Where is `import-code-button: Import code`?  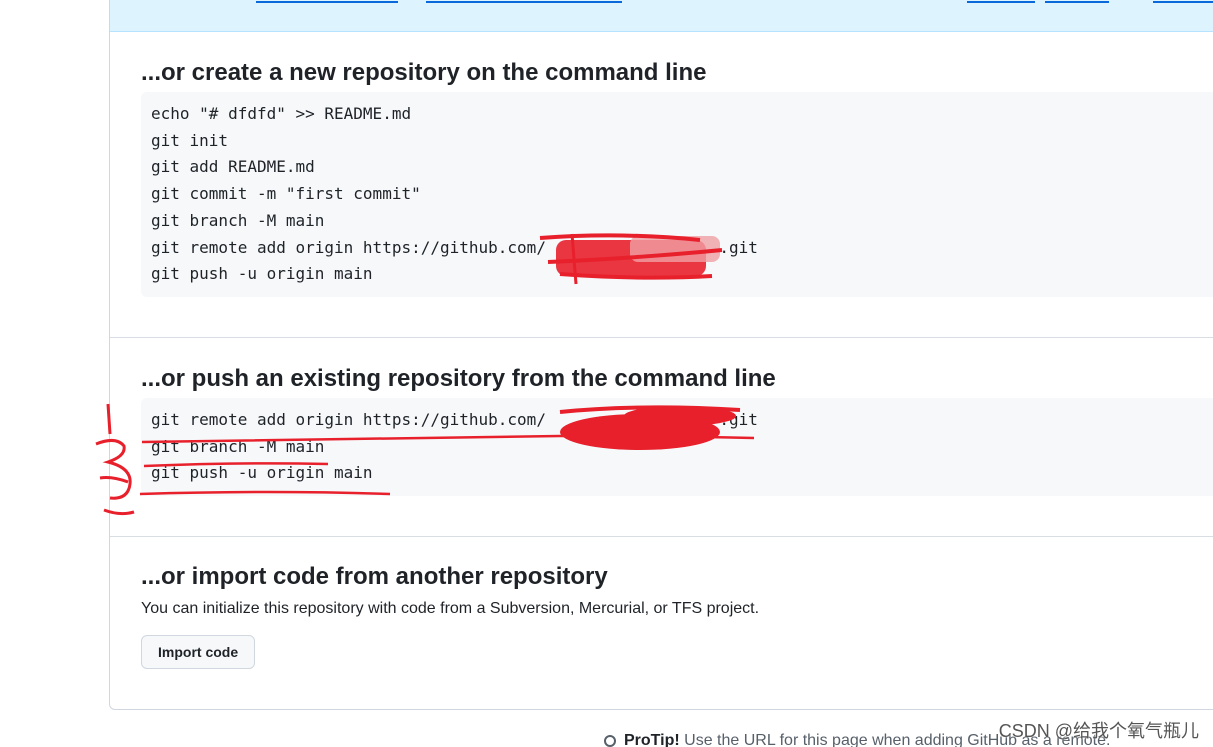
import-code-button: Import code is located at coordinates (198, 652).